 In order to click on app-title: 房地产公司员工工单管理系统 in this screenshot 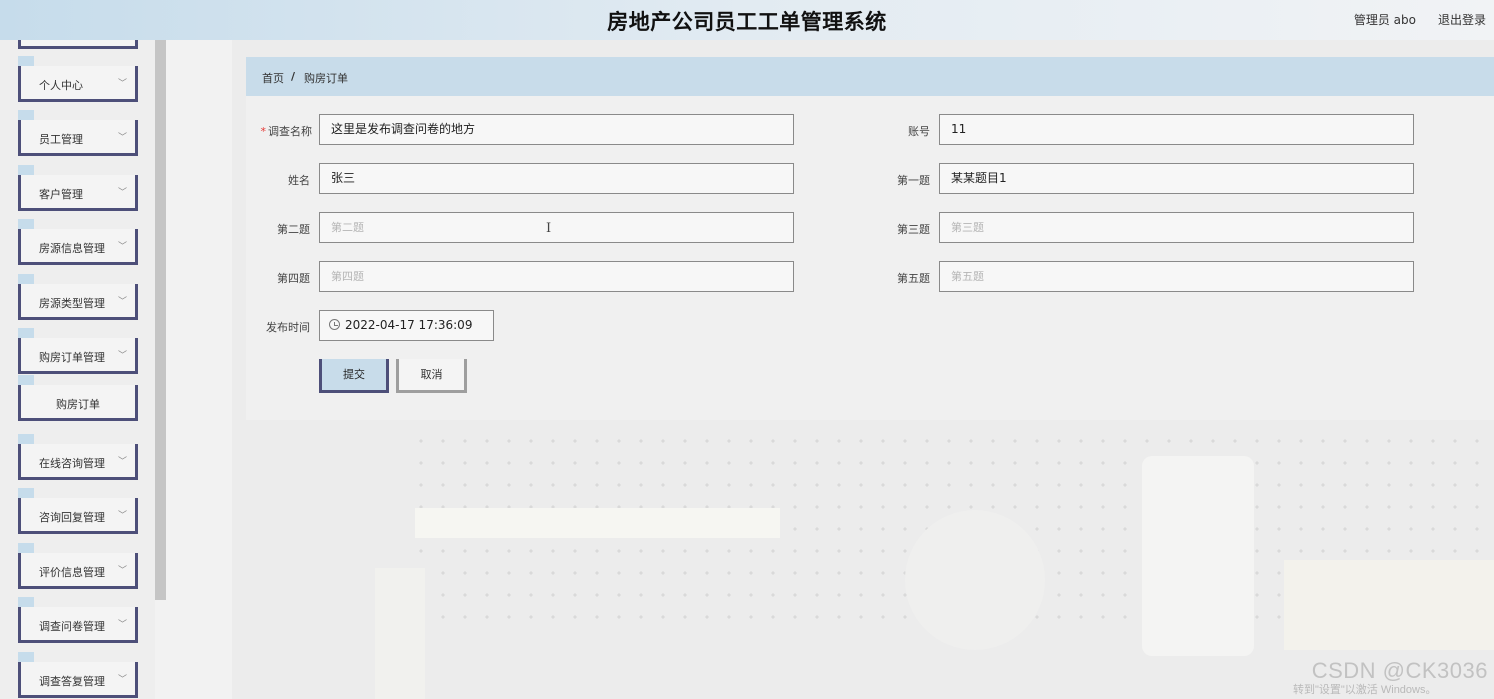, I will do `click(747, 22)`.